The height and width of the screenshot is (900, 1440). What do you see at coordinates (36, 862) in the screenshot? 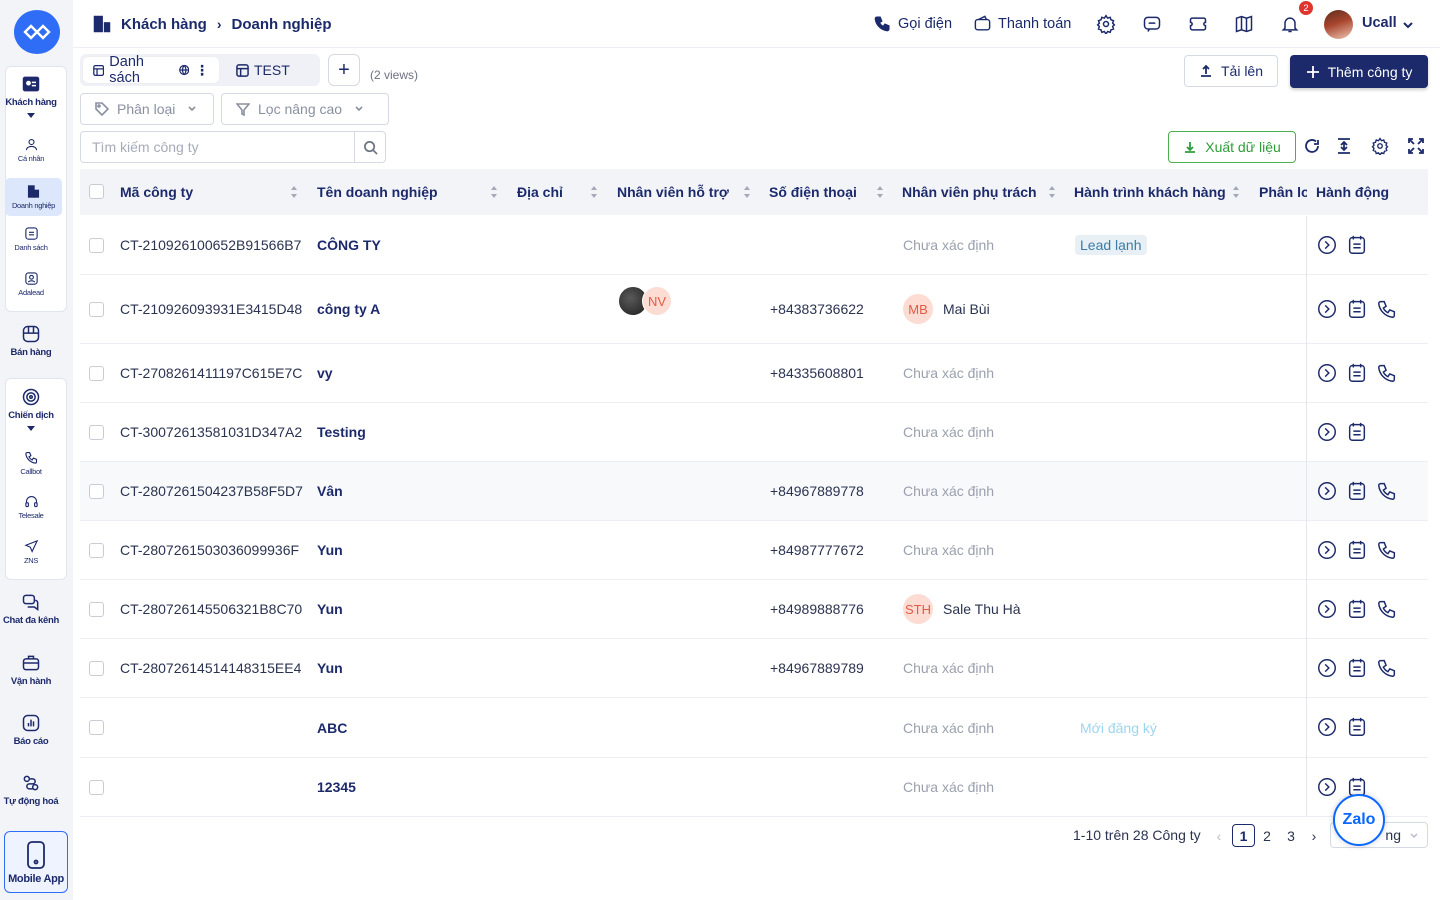
I see `sidebar-item-mobile-app: Mobile App` at bounding box center [36, 862].